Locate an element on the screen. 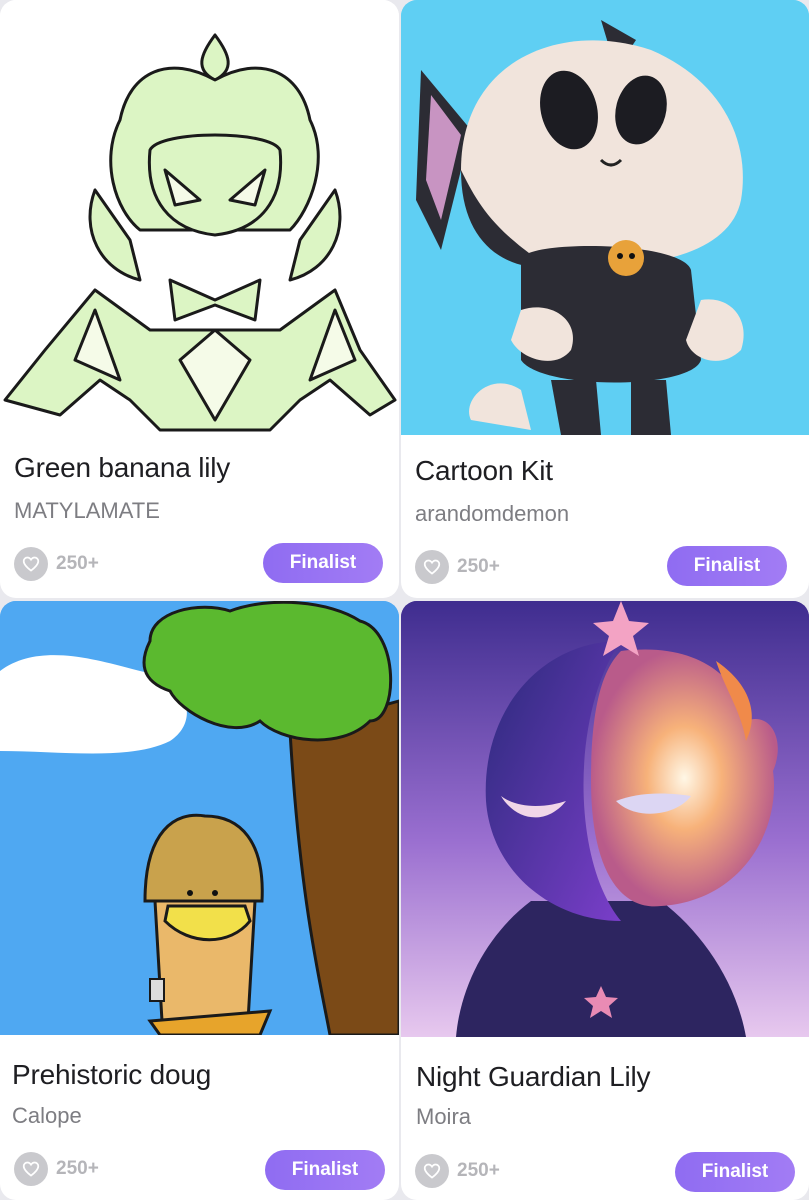 The image size is (809, 1200). artwork-title: Green banana lily is located at coordinates (122, 468).